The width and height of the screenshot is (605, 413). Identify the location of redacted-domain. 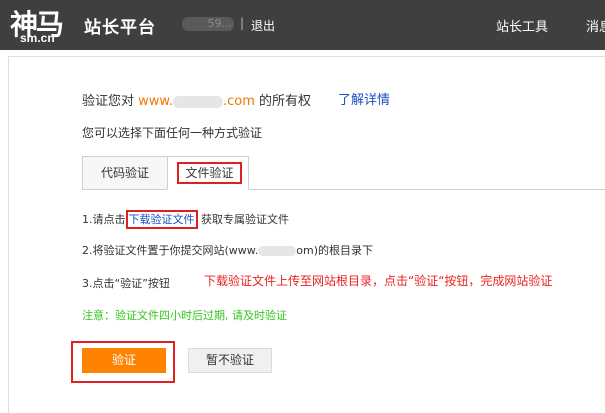
(198, 101).